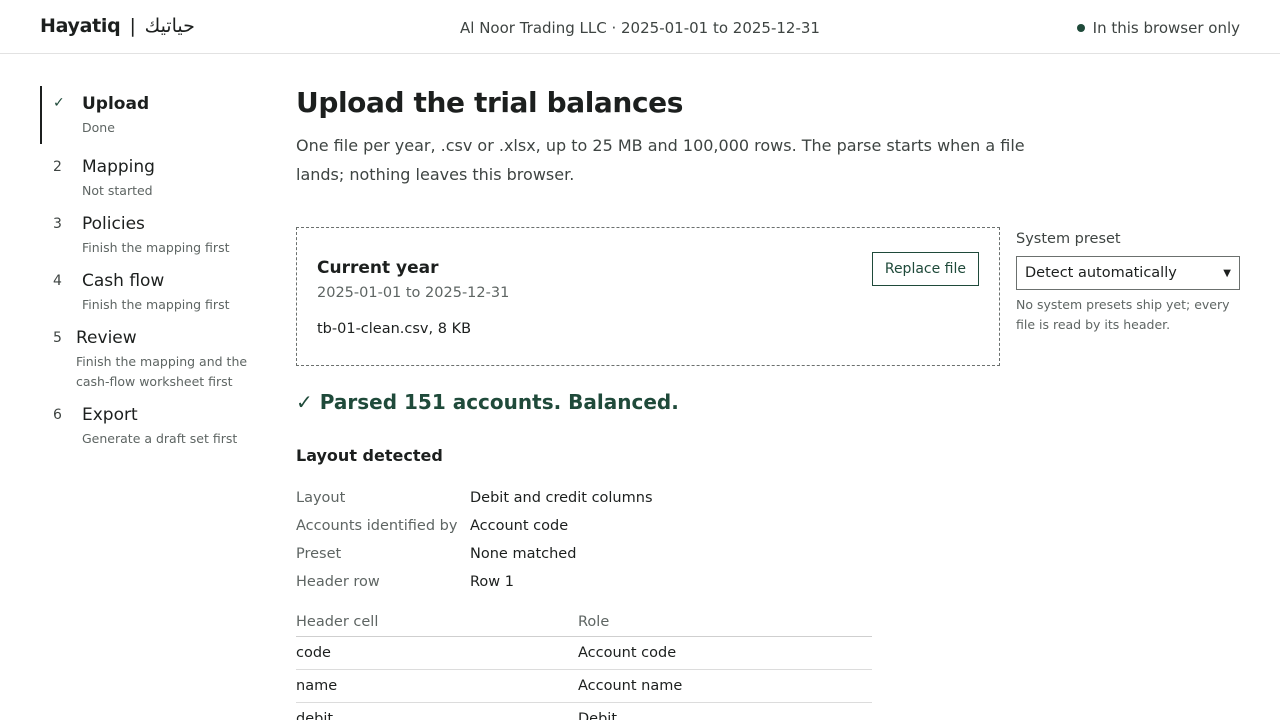 Image resolution: width=1280 pixels, height=720 pixels. What do you see at coordinates (150, 292) in the screenshot?
I see `step-cash-flow: 4 Cash flow Finish the mapping first` at bounding box center [150, 292].